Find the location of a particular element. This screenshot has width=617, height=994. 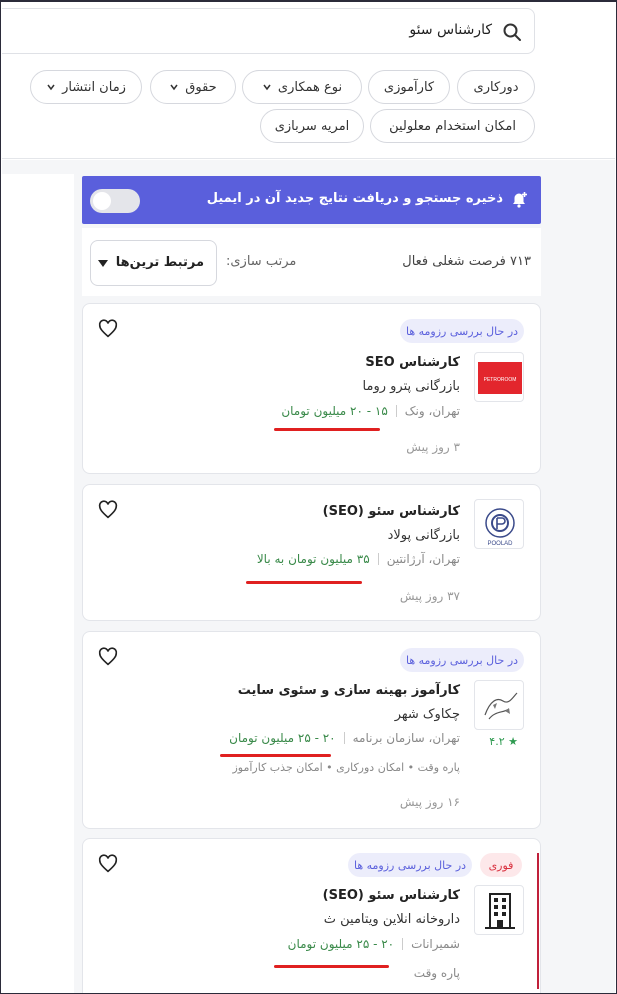

job-title: کارشناس SEO is located at coordinates (412, 362).